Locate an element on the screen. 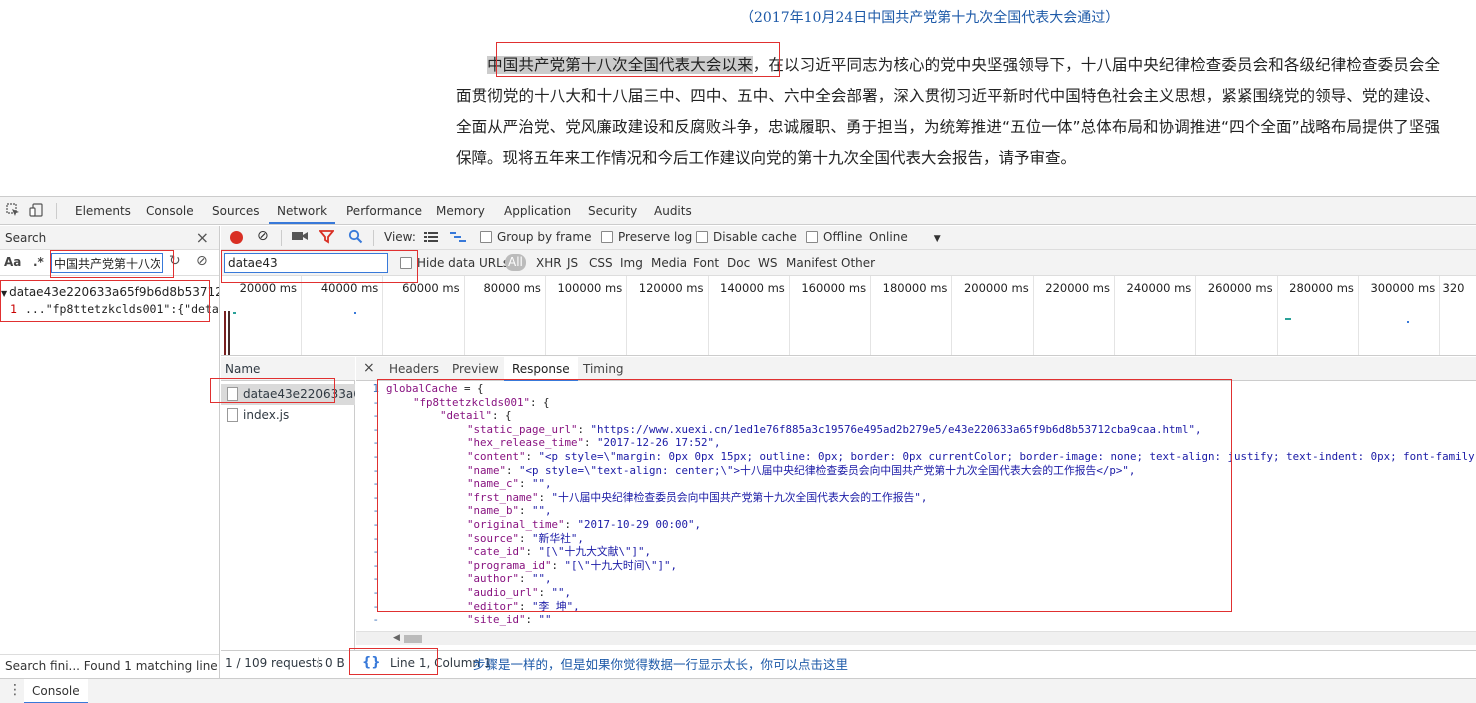 This screenshot has height=703, width=1476. regex-toggle: .* is located at coordinates (38, 262).